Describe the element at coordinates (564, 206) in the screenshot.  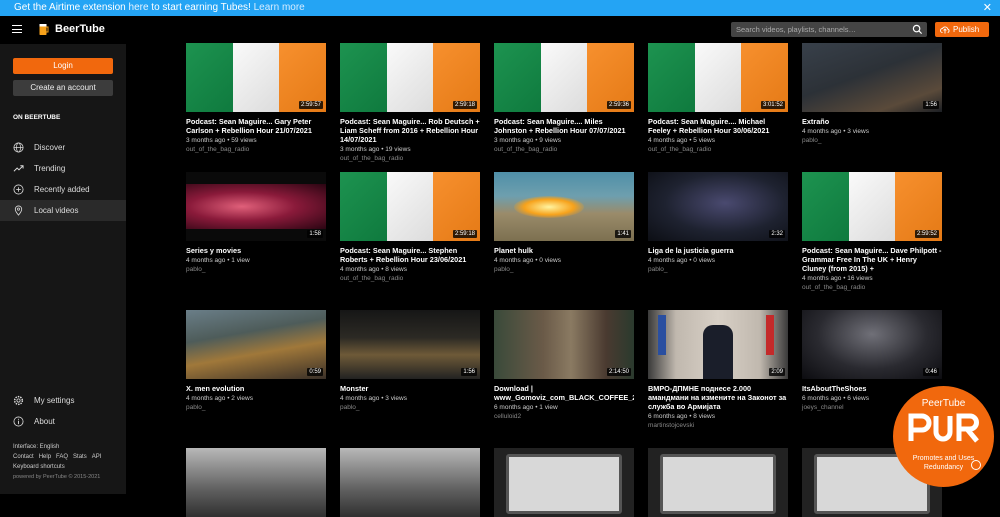
I see `video-thumbnail: 1:41` at that location.